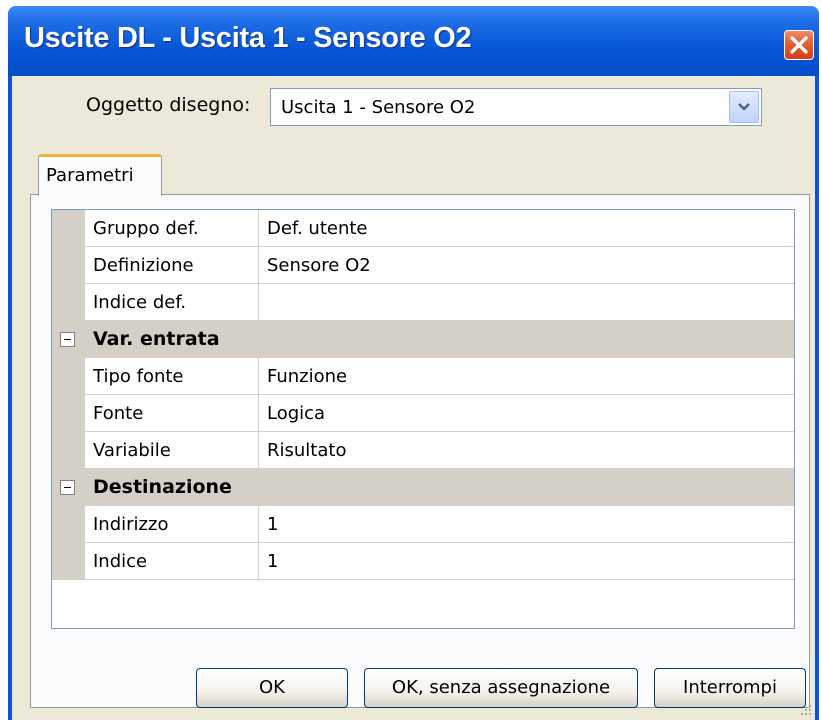  Describe the element at coordinates (172, 302) in the screenshot. I see `property-name: Indice def.` at that location.